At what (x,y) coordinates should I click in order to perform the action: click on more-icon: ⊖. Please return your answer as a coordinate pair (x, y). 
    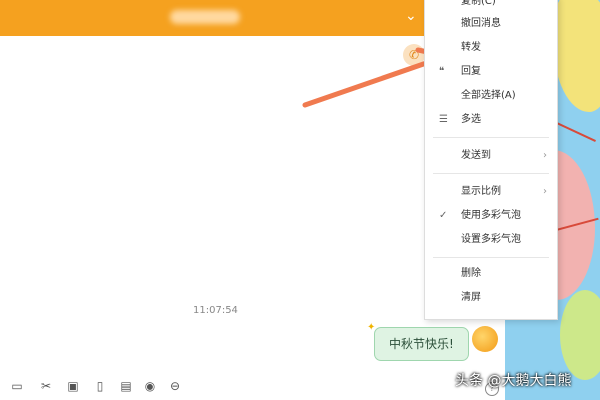
    Looking at the image, I should click on (175, 386).